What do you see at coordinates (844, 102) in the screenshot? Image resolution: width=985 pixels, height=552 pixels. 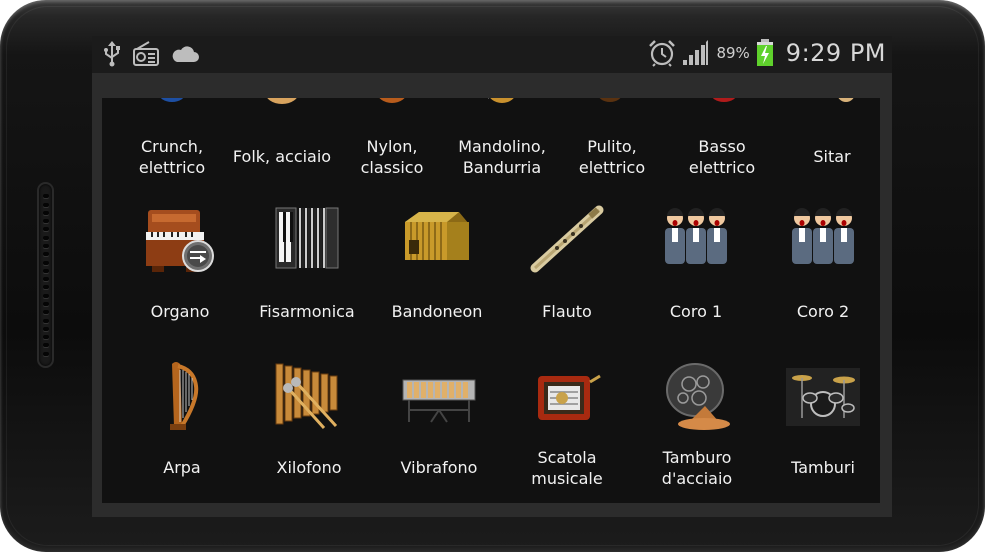 I see `sitar-icon` at bounding box center [844, 102].